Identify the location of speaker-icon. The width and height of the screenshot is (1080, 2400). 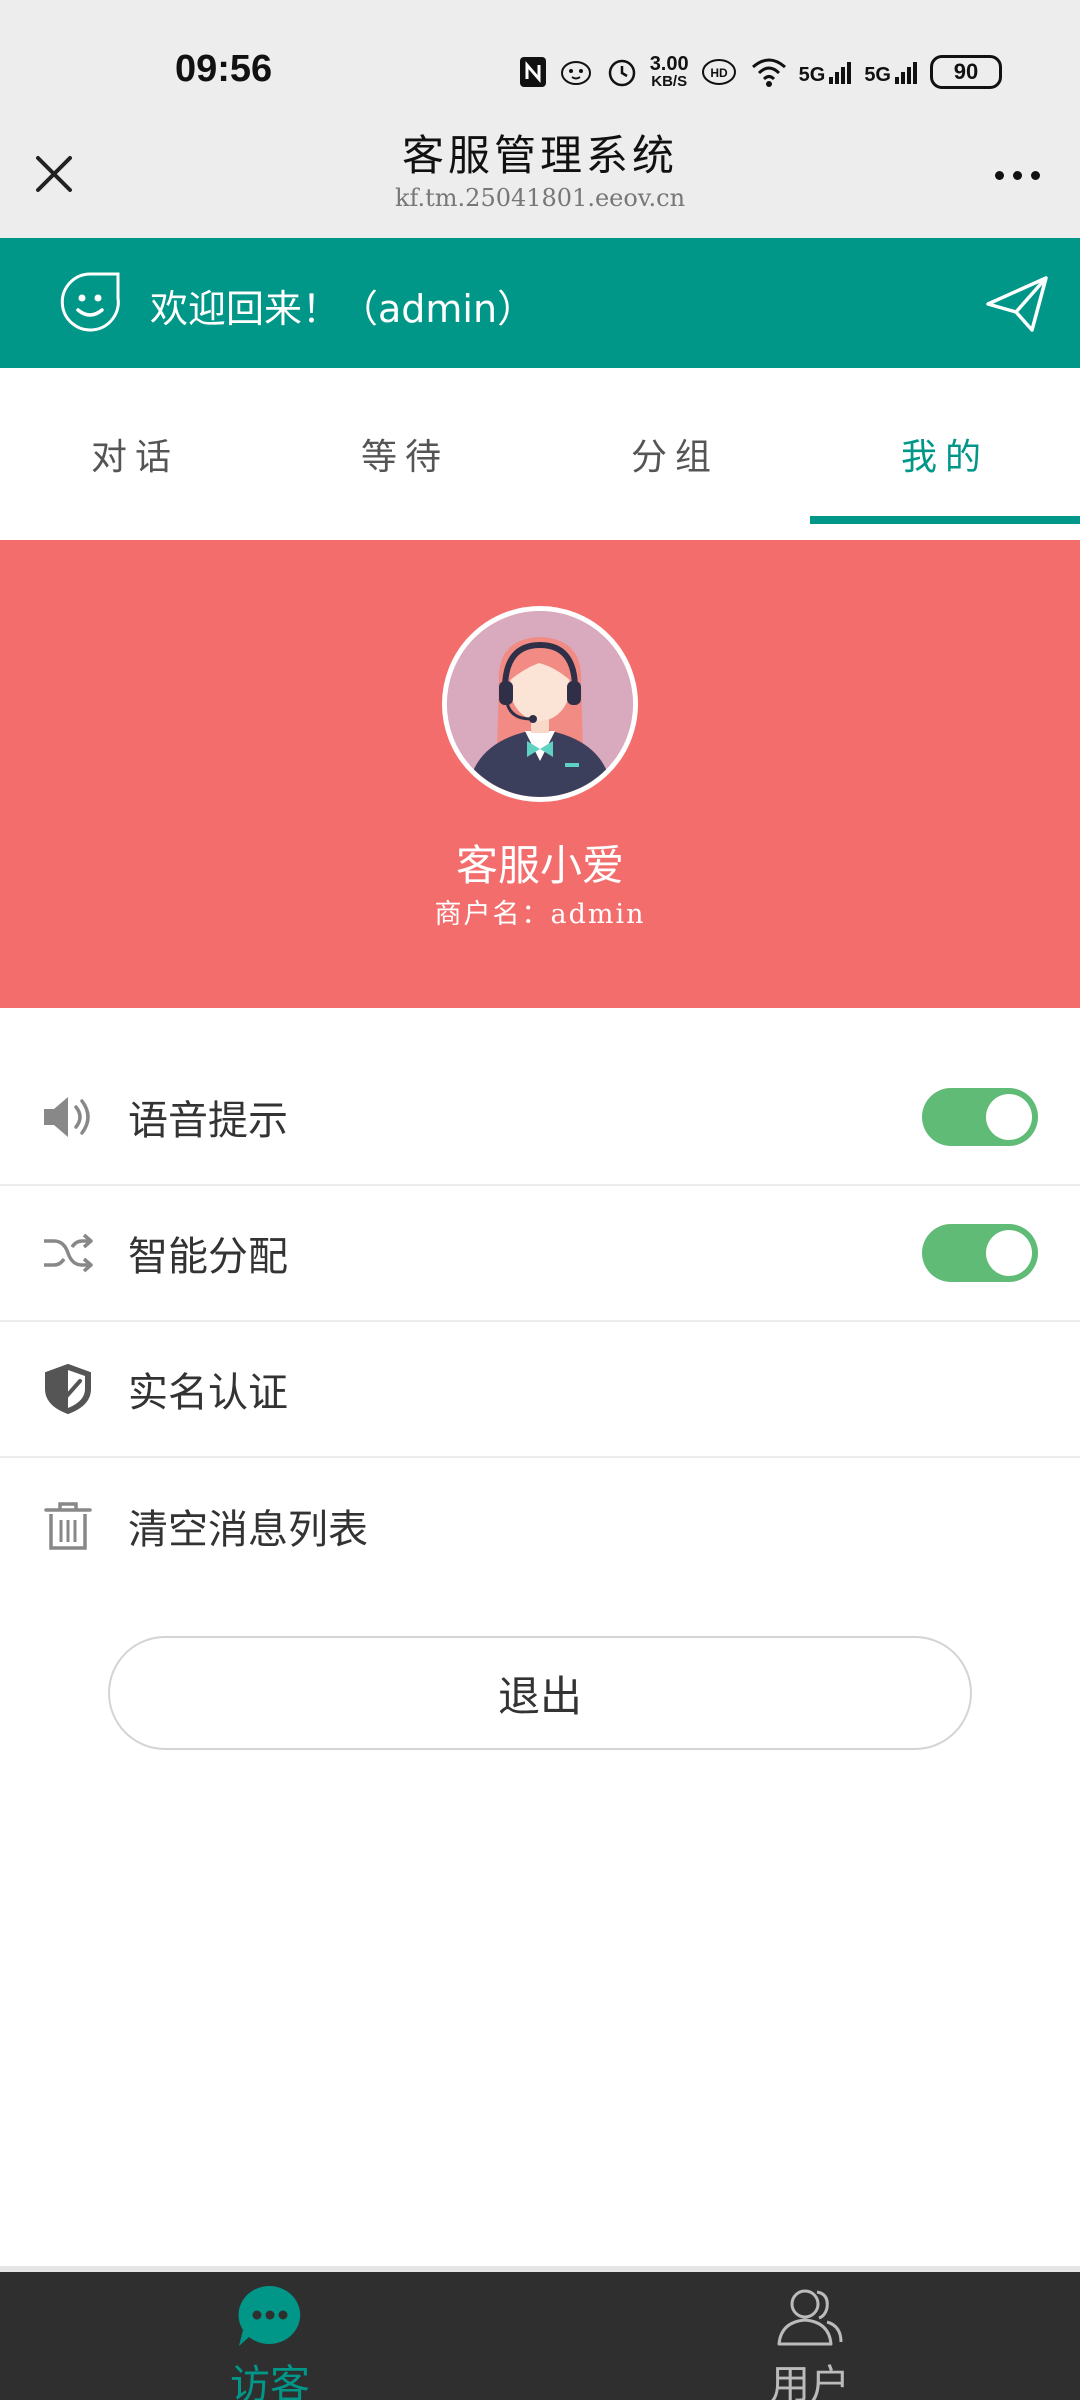
(67, 1117).